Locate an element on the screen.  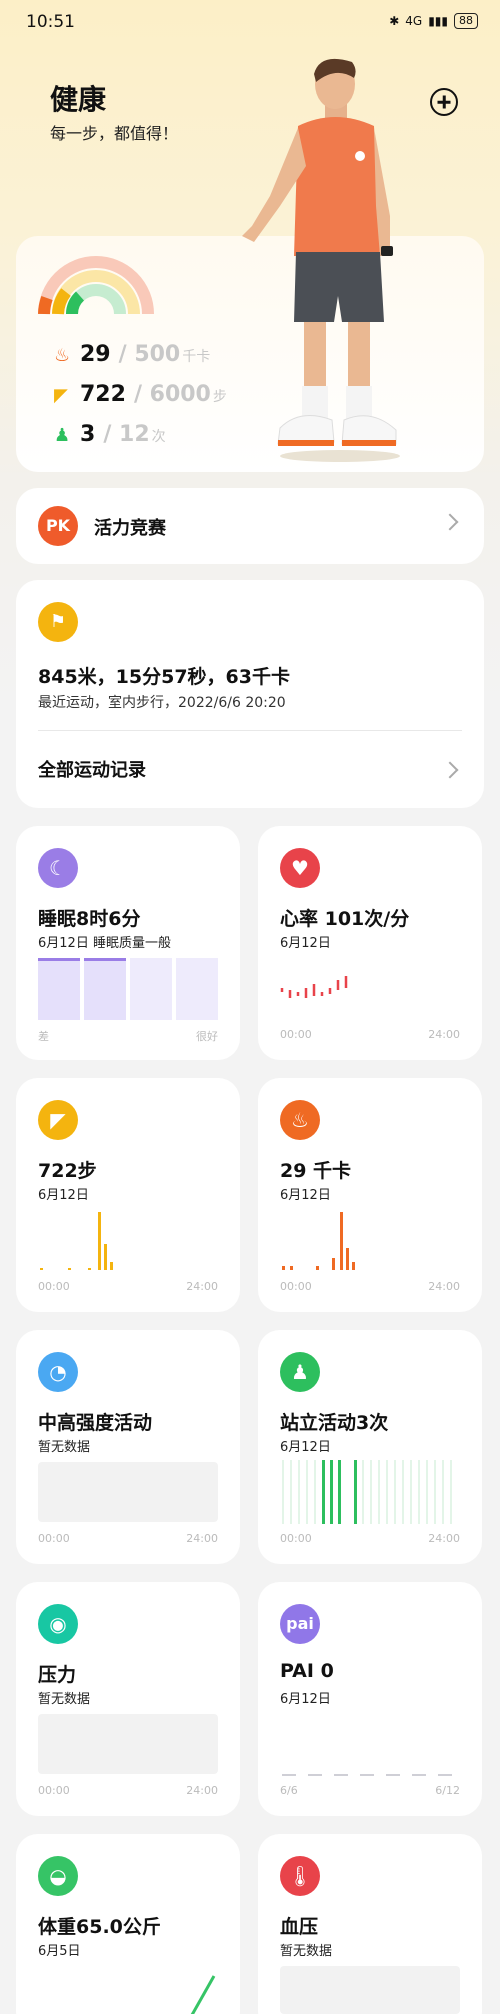
calories-title: 29 千卡 is located at coordinates (316, 1171).